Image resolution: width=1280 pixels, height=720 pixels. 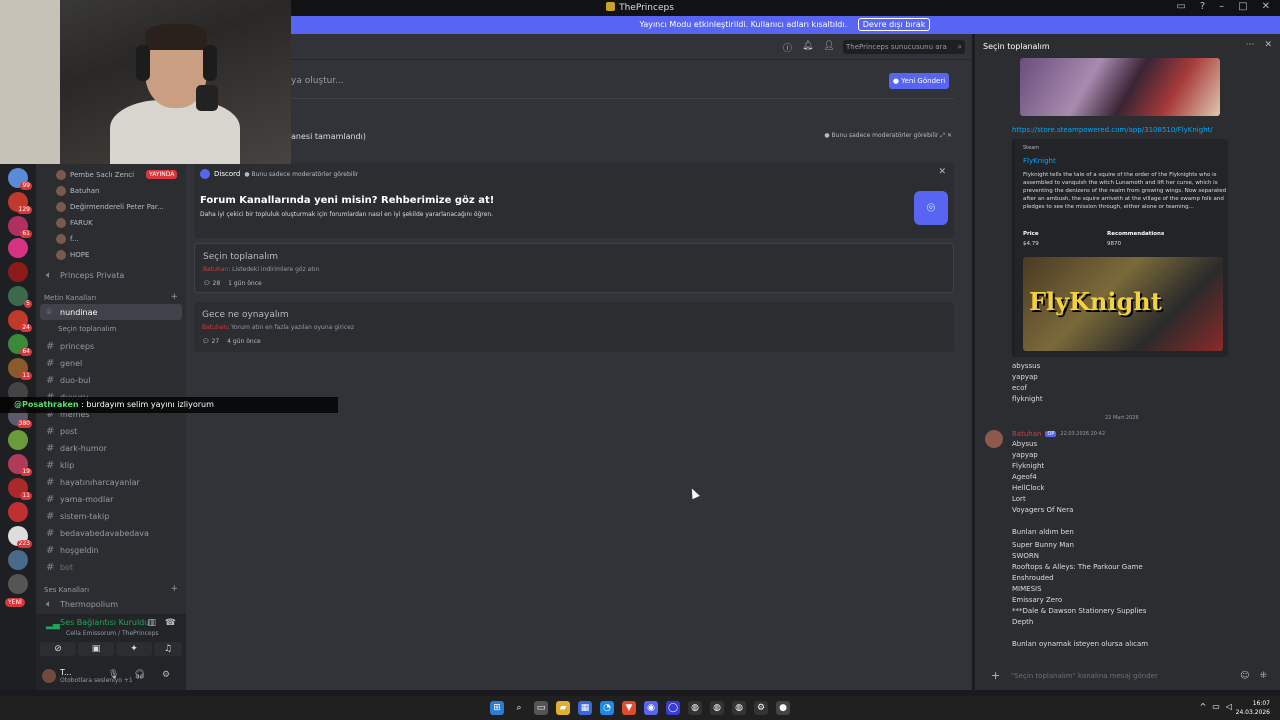 What do you see at coordinates (111, 499) in the screenshot?
I see `channel-item: # yama-modlar` at bounding box center [111, 499].